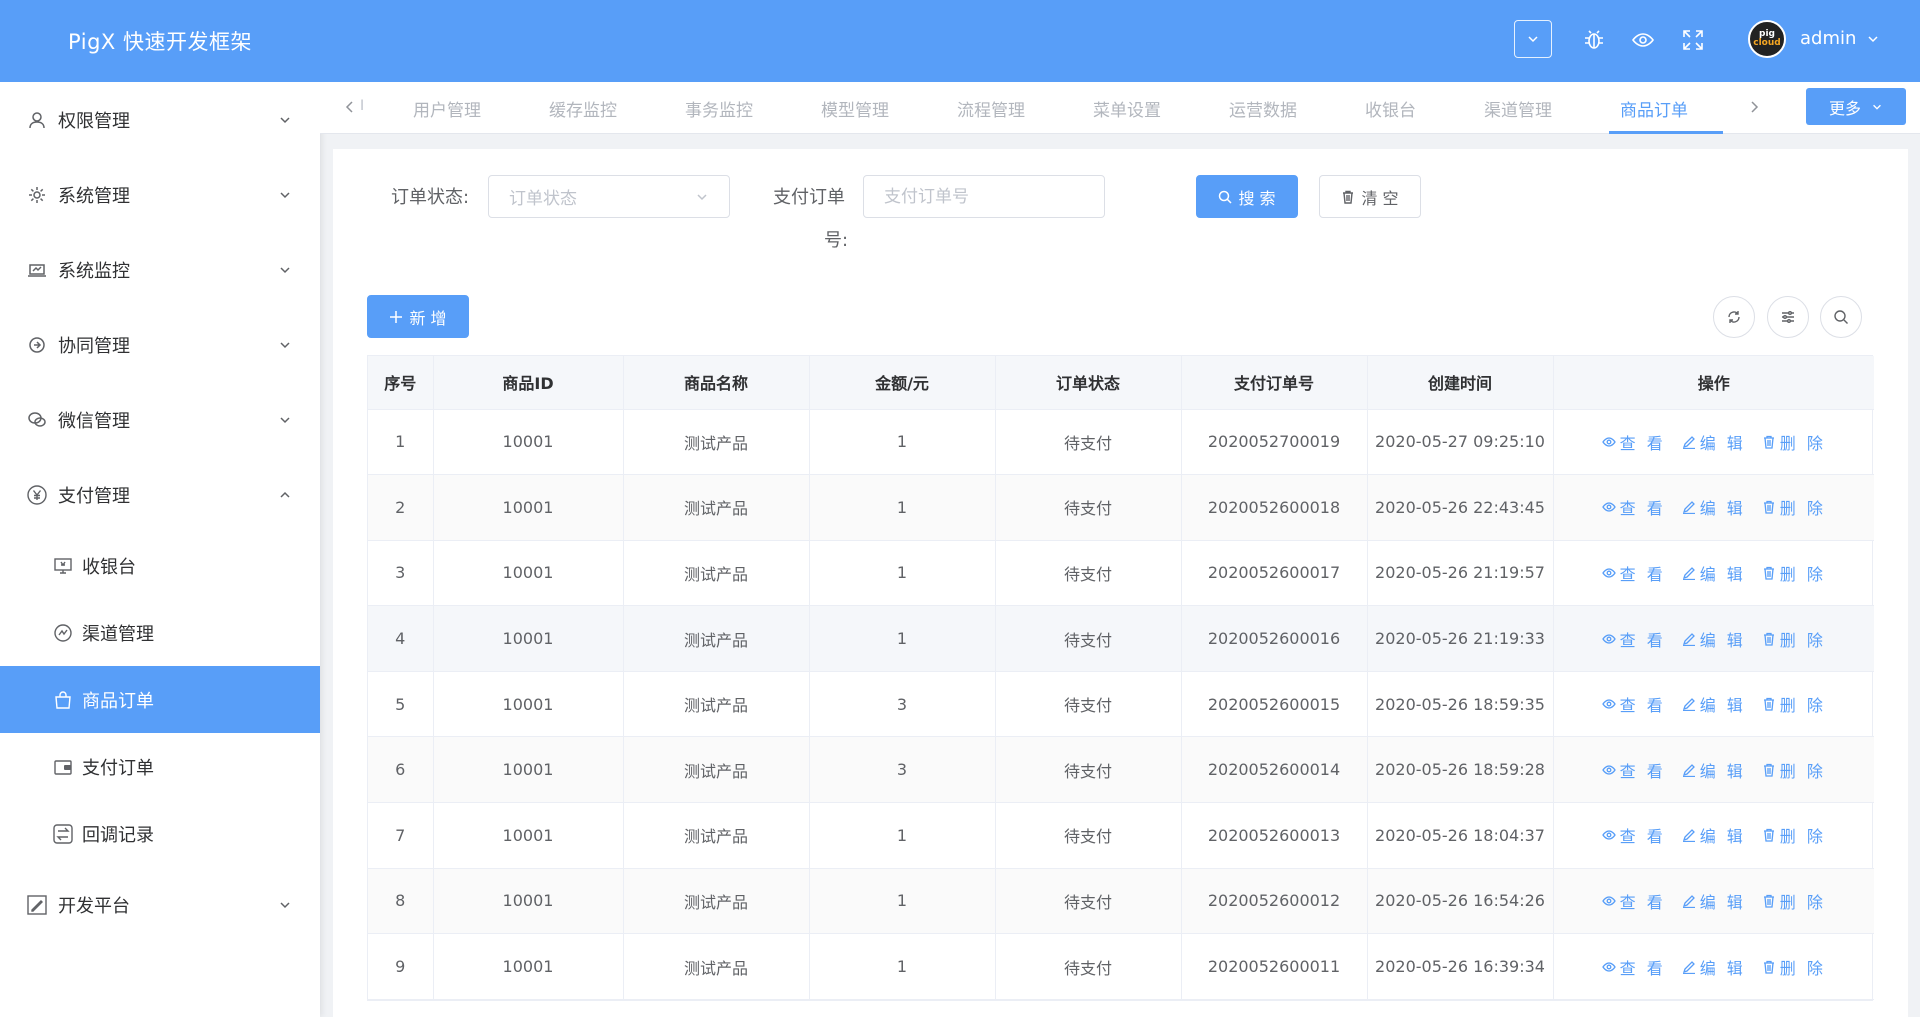 Image resolution: width=1920 pixels, height=1017 pixels. What do you see at coordinates (584, 108) in the screenshot?
I see `tab-1: 缓存监控` at bounding box center [584, 108].